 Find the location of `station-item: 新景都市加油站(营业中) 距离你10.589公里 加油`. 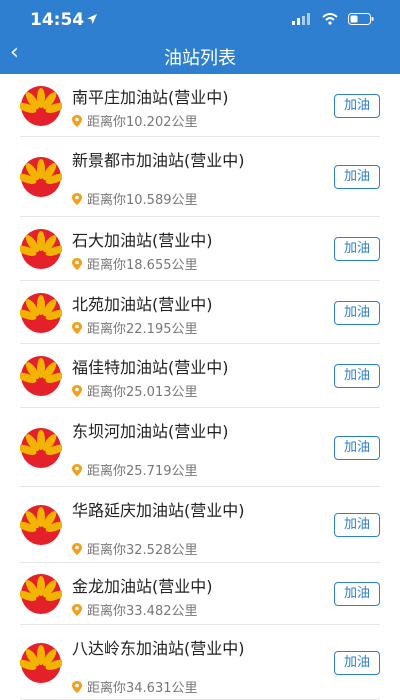

station-item: 新景都市加油站(营业中) 距离你10.589公里 加油 is located at coordinates (200, 177).